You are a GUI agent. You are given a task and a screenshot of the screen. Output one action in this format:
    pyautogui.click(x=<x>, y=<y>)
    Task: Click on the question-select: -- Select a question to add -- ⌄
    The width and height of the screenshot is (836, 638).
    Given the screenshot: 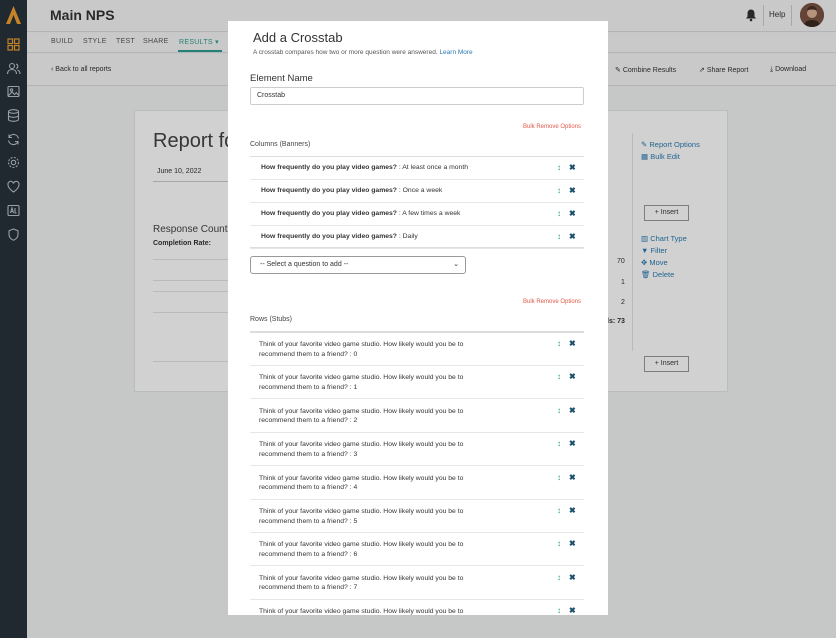 What is the action you would take?
    pyautogui.click(x=358, y=265)
    